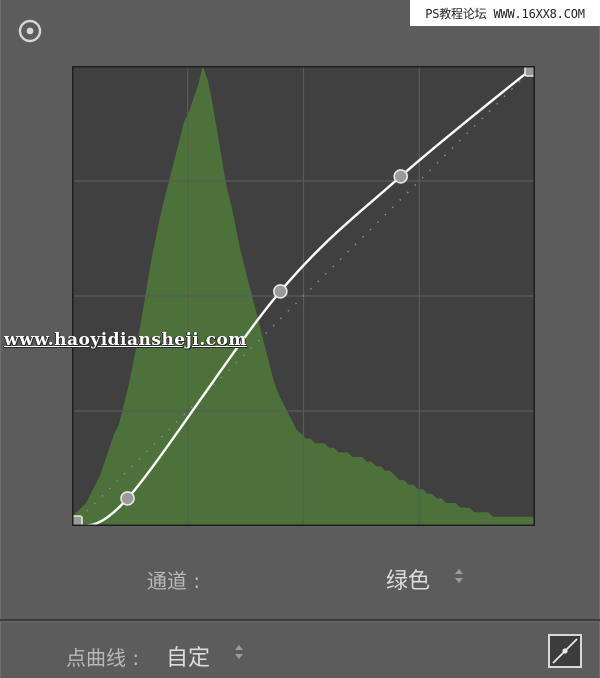 The height and width of the screenshot is (678, 600). I want to click on watermark-middle: www.haoyidiansheji.com, so click(125, 340).